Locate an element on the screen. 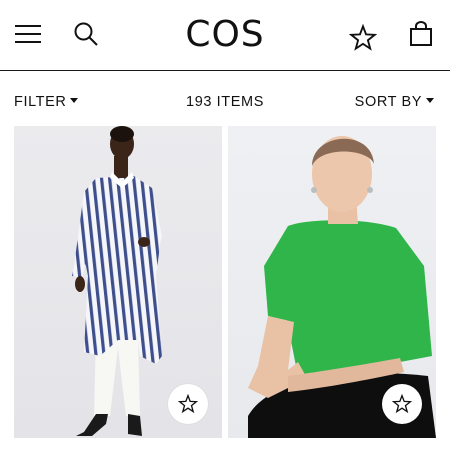  filter-button: FILTER is located at coordinates (46, 102).